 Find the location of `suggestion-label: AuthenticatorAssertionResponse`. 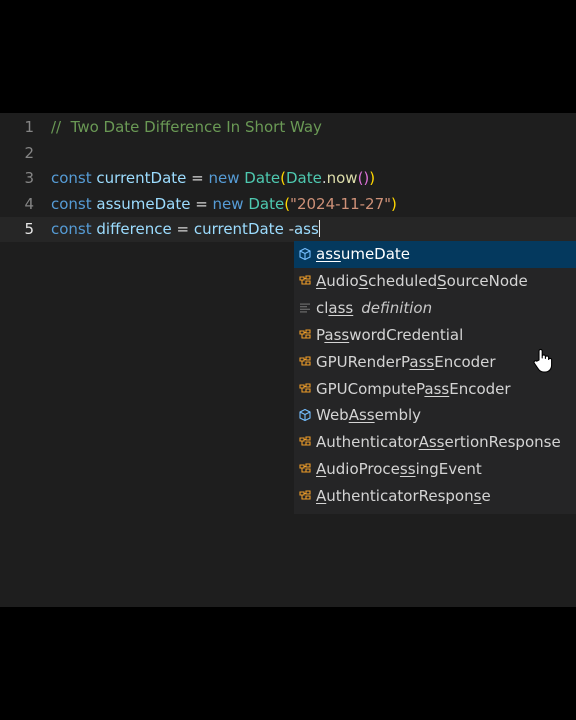

suggestion-label: AuthenticatorAssertionResponse is located at coordinates (438, 442).